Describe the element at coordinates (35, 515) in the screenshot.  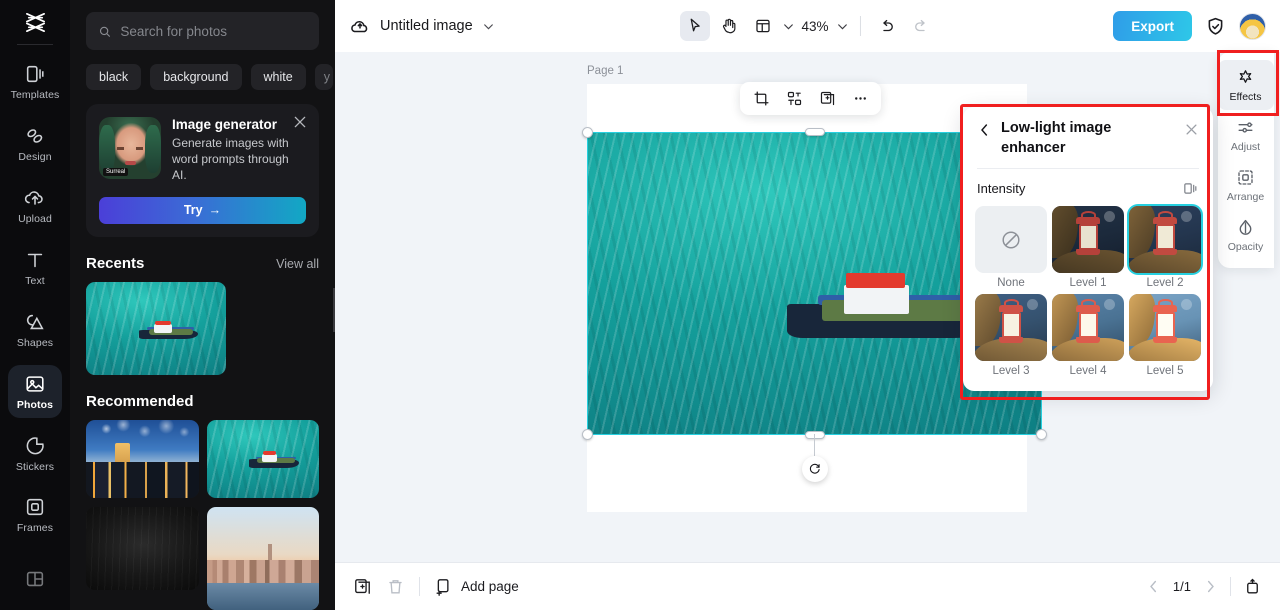
I see `sidebar-item-frames: Frames` at that location.